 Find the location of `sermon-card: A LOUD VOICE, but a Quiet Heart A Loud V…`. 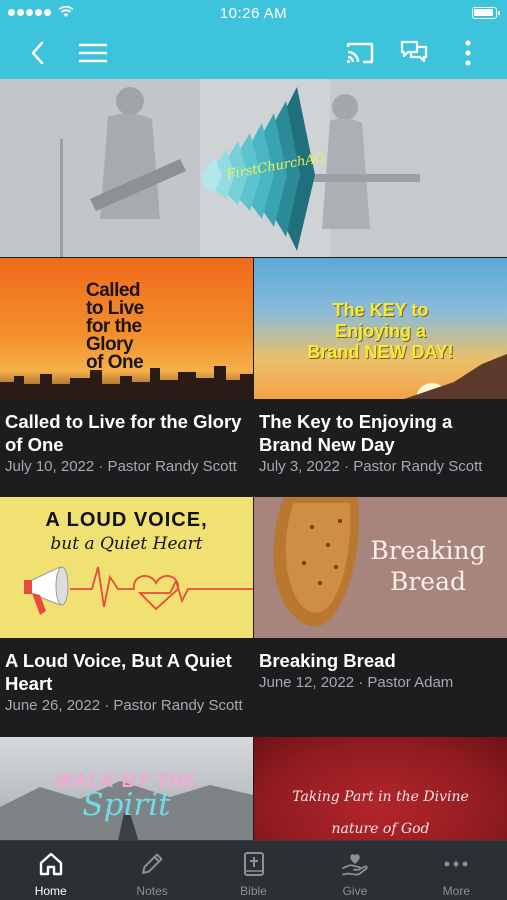

sermon-card: A LOUD VOICE, but a Quiet Heart A Loud V… is located at coordinates (126, 616).